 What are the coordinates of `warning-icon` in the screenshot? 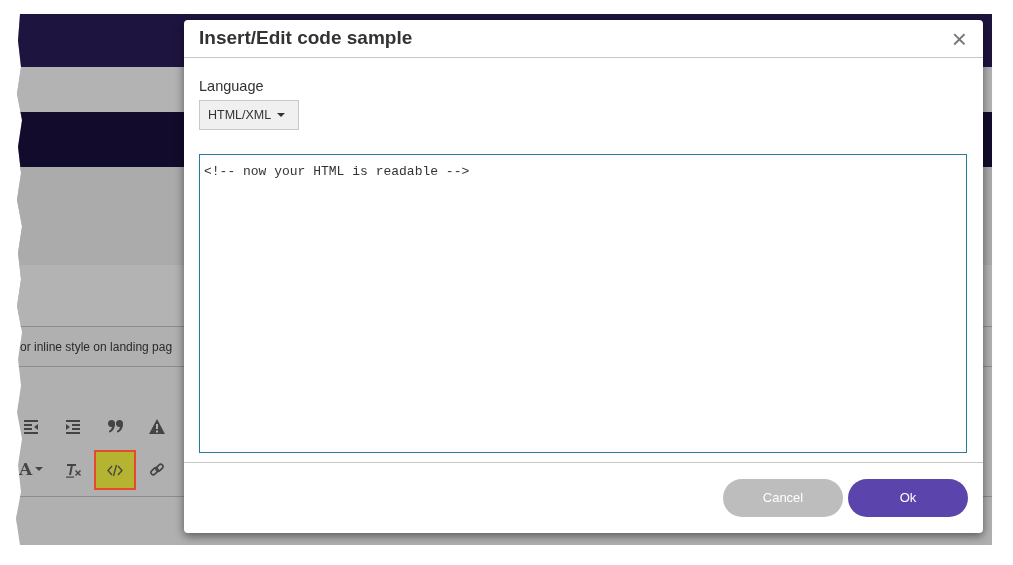 It's located at (157, 426).